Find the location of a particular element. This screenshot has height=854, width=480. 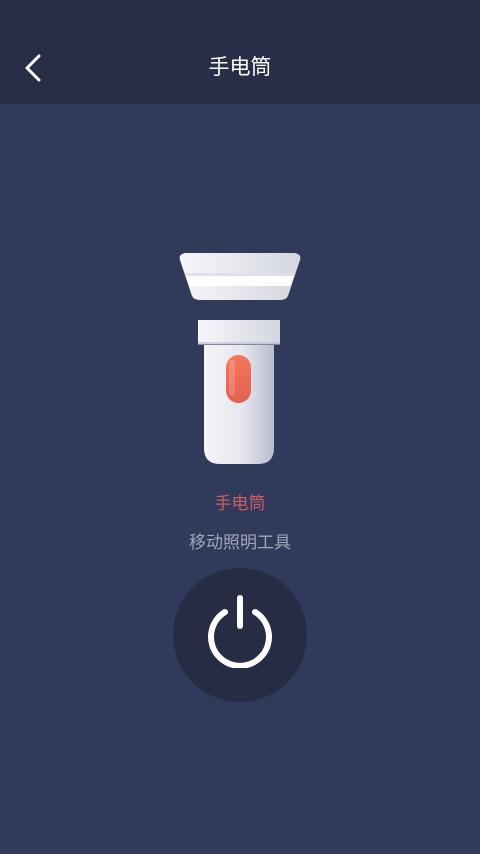

flashlight-icon is located at coordinates (240, 358).